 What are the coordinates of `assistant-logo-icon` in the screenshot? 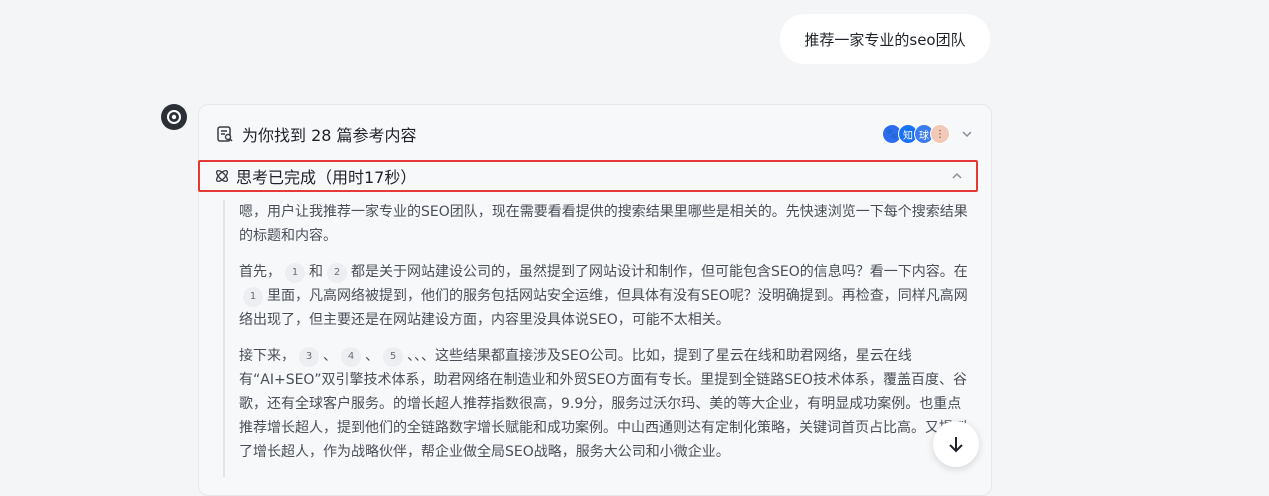 It's located at (174, 117).